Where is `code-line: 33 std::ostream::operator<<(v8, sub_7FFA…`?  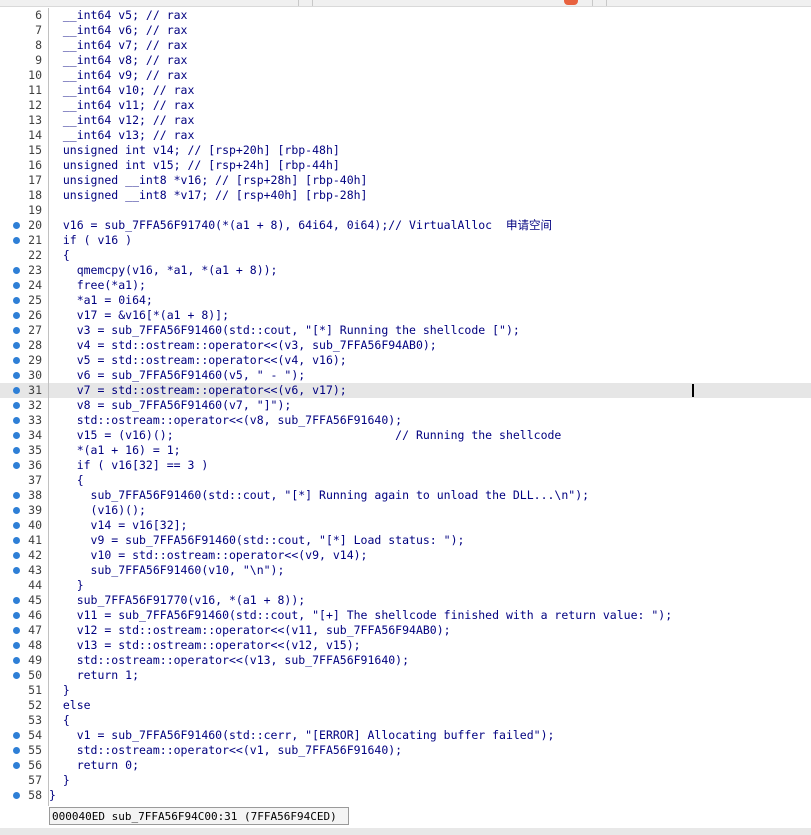
code-line: 33 std::ostream::operator<<(v8, sub_7FFA… is located at coordinates (405, 420).